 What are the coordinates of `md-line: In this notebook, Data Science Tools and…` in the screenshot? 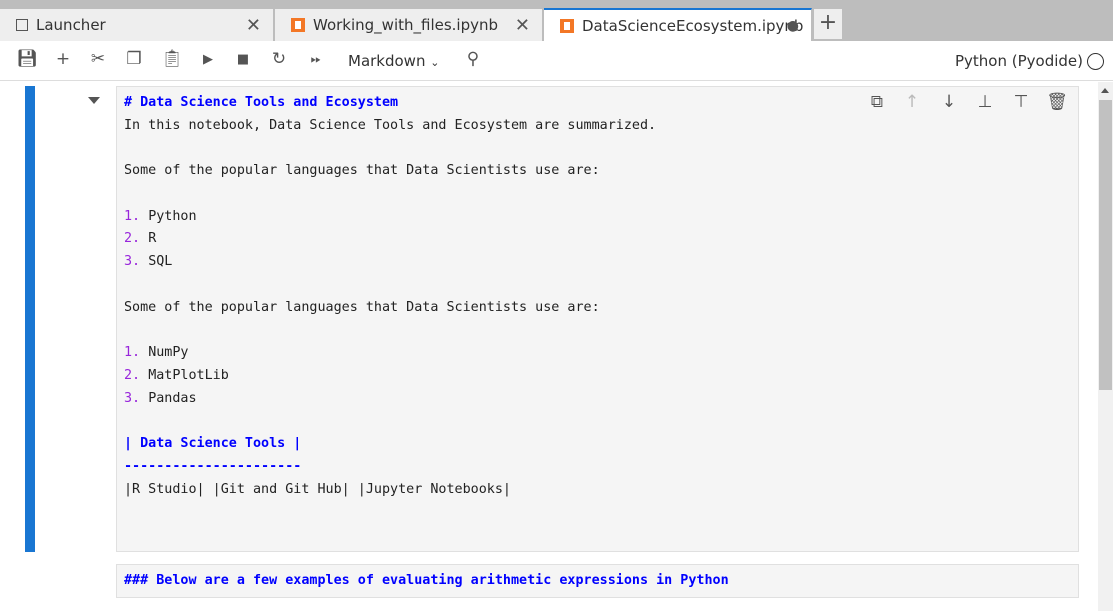 It's located at (390, 125).